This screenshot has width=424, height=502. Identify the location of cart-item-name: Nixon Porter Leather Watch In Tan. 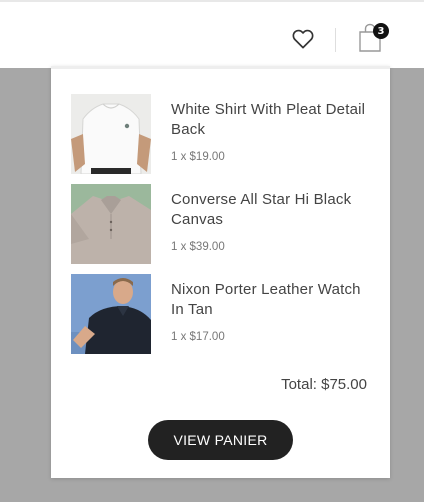
(271, 300).